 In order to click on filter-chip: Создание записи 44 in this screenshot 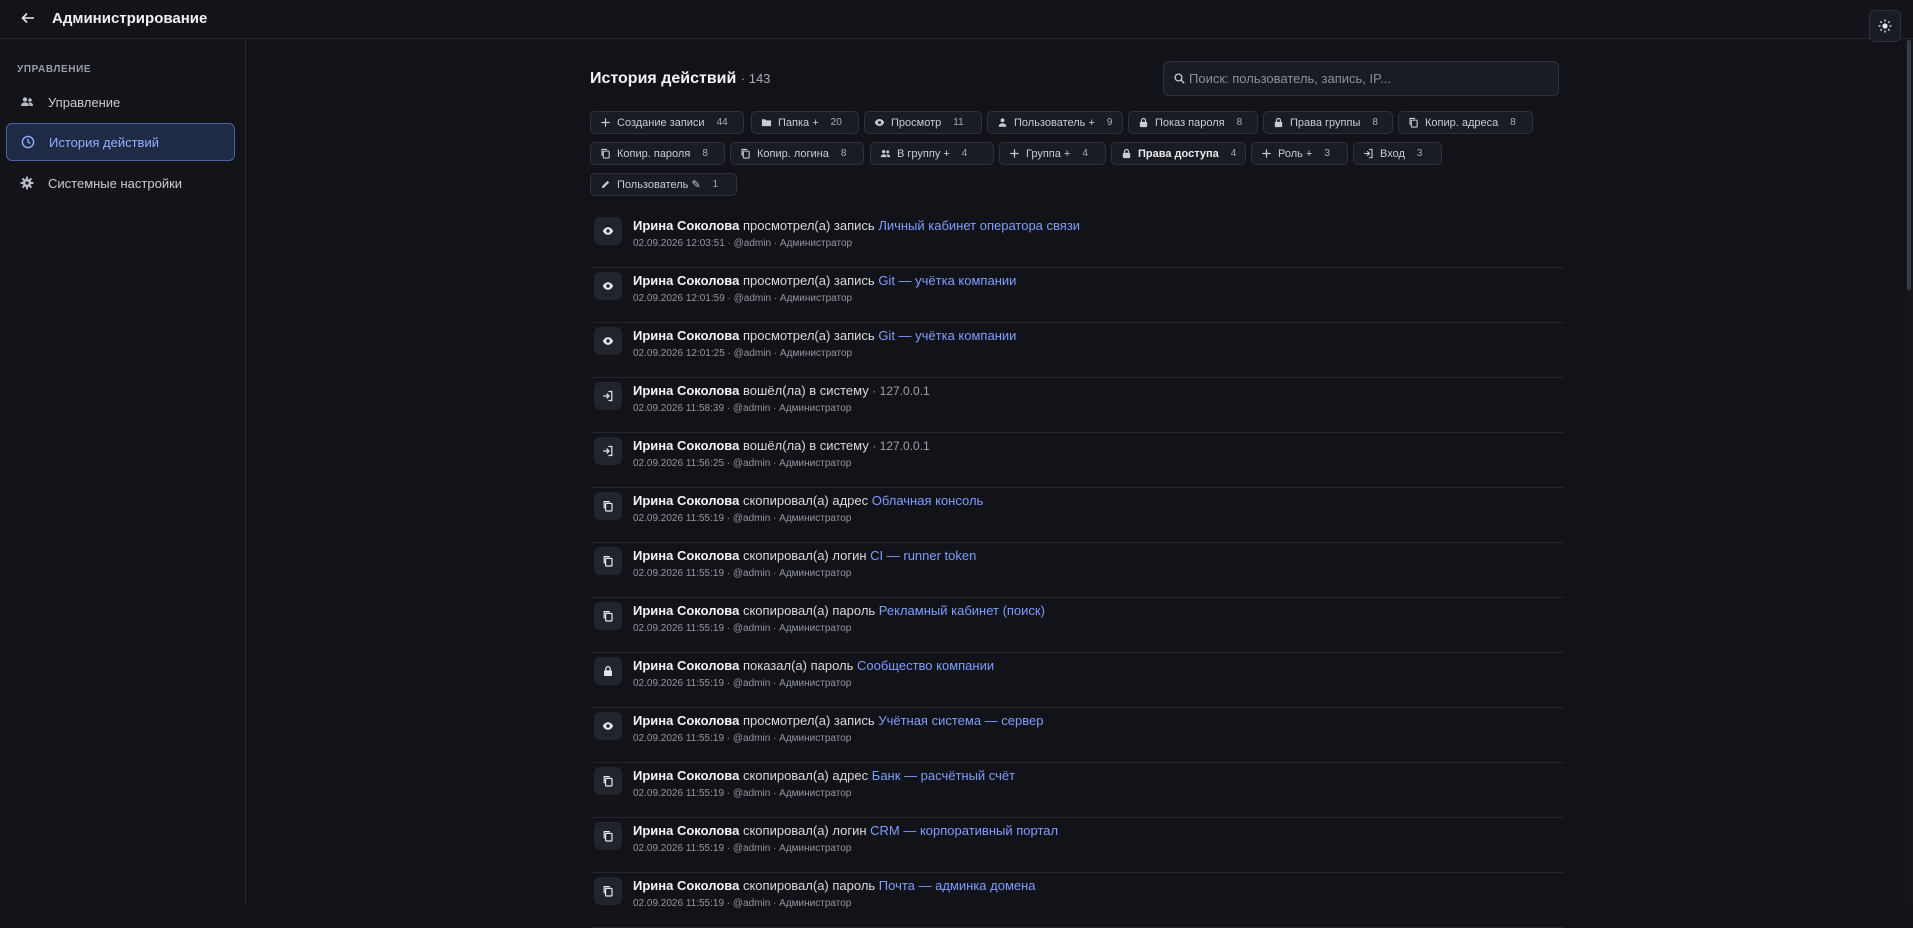, I will do `click(667, 122)`.